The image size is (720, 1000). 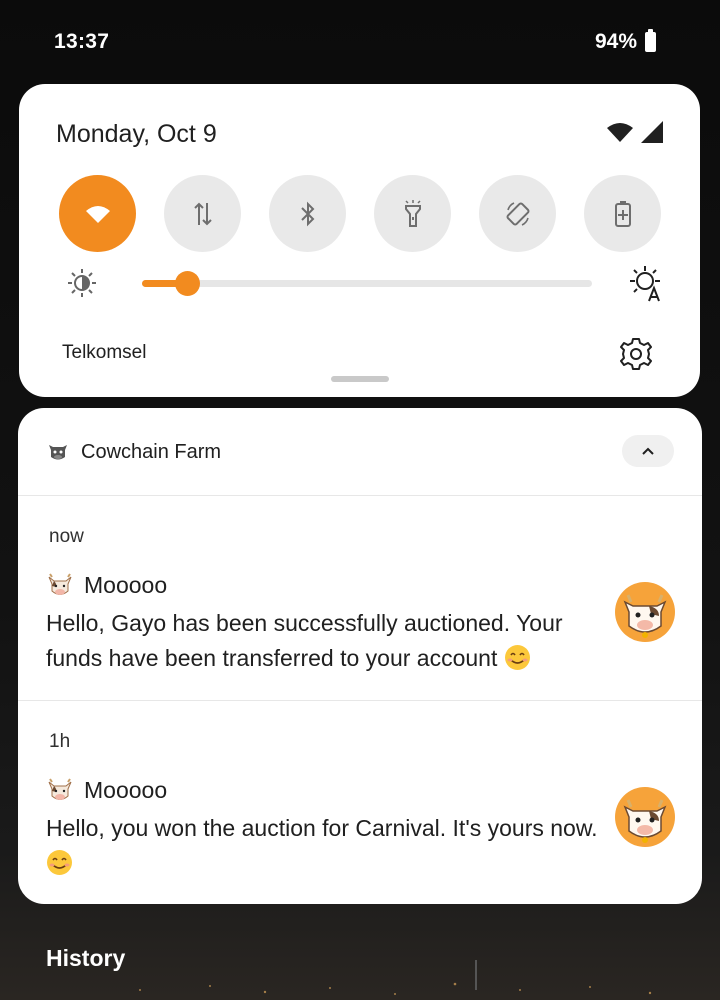 I want to click on tile-flashlight, so click(x=412, y=213).